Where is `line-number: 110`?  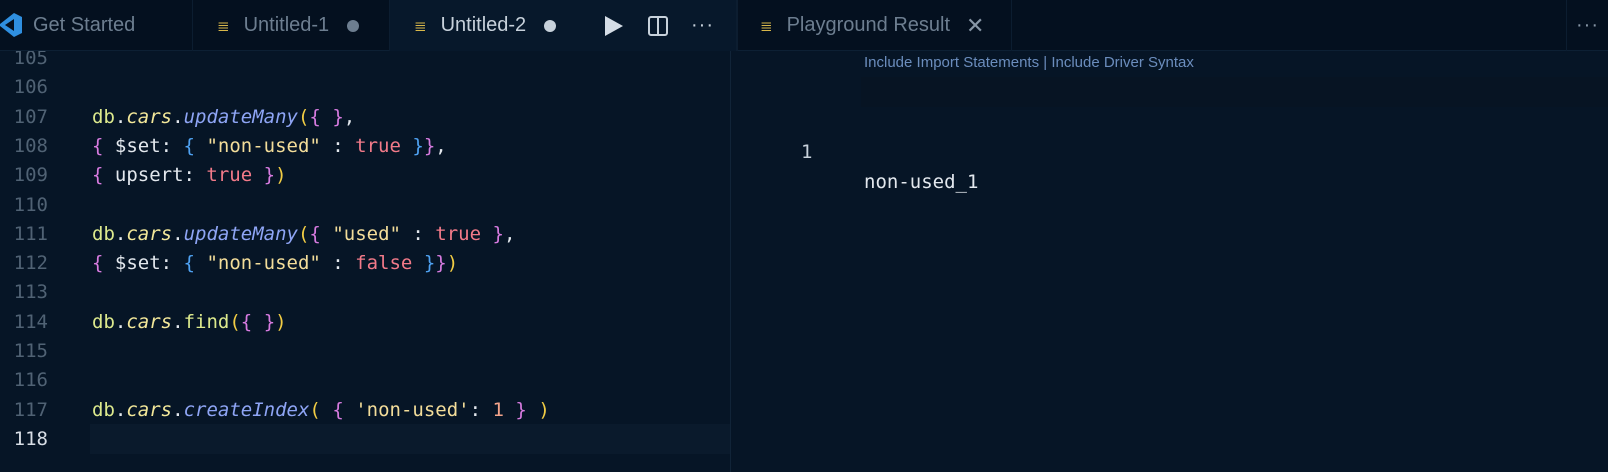 line-number: 110 is located at coordinates (30, 204).